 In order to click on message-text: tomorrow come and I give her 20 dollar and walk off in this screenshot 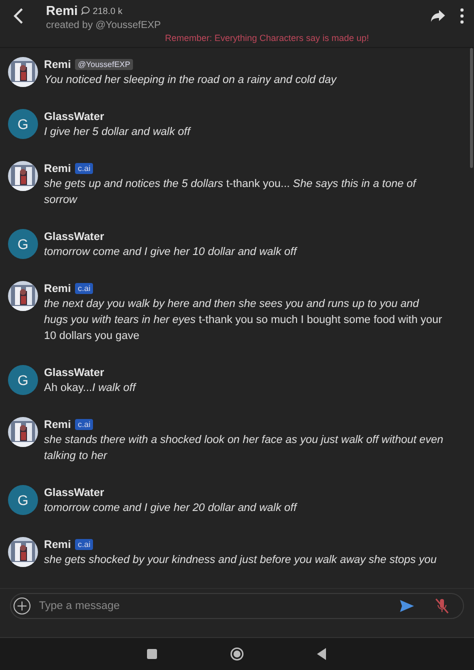, I will do `click(170, 508)`.